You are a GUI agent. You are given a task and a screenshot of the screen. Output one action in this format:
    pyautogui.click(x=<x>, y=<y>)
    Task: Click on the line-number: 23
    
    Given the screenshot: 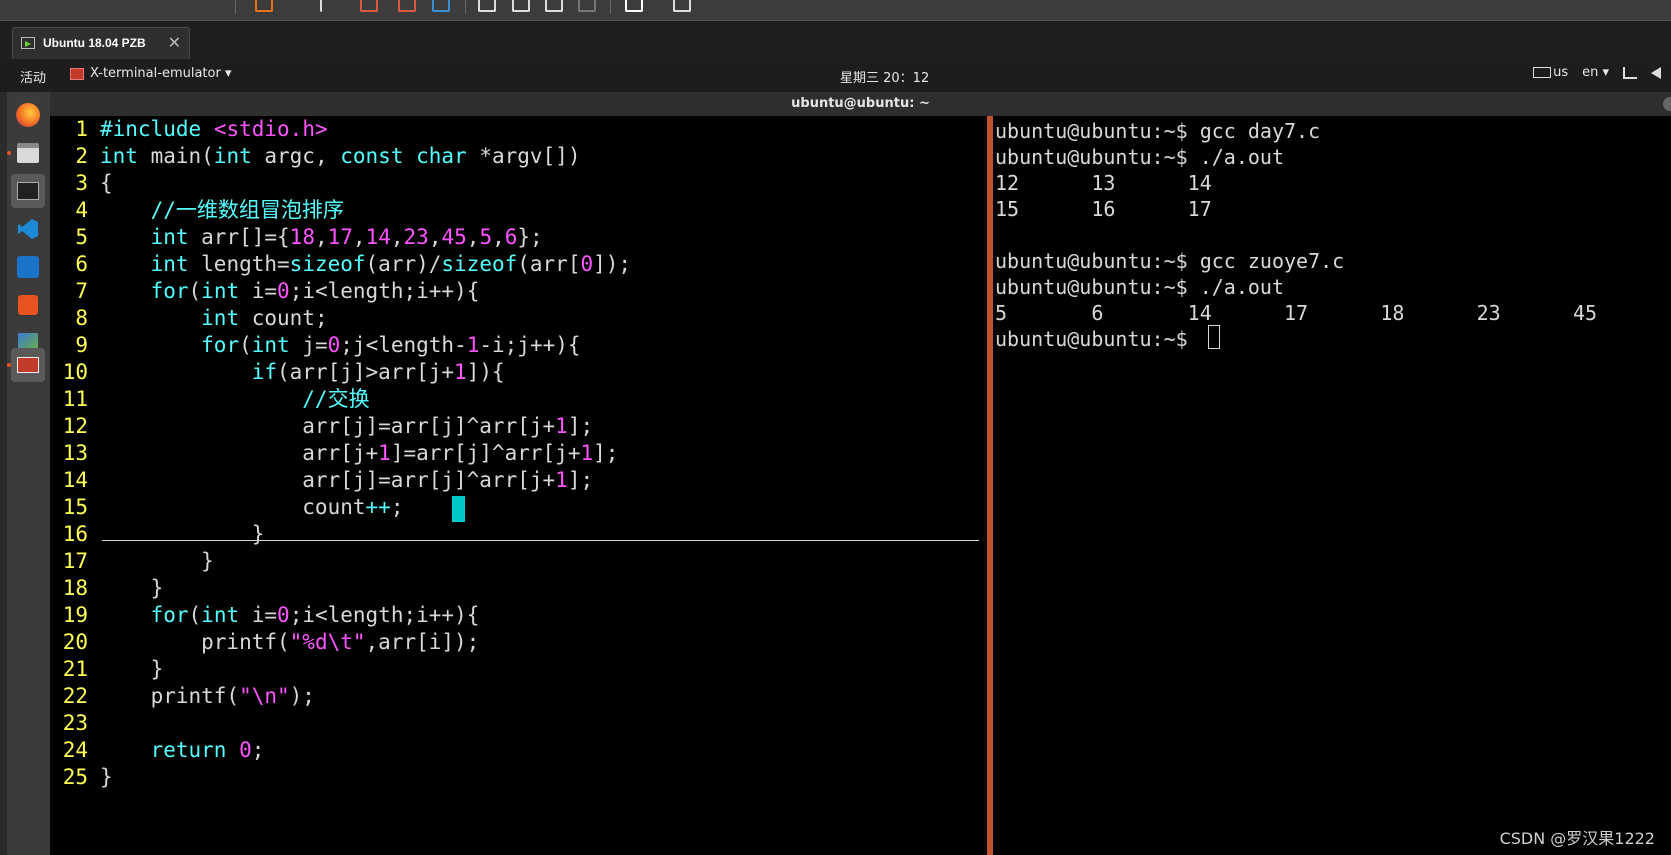 What is the action you would take?
    pyautogui.click(x=75, y=723)
    